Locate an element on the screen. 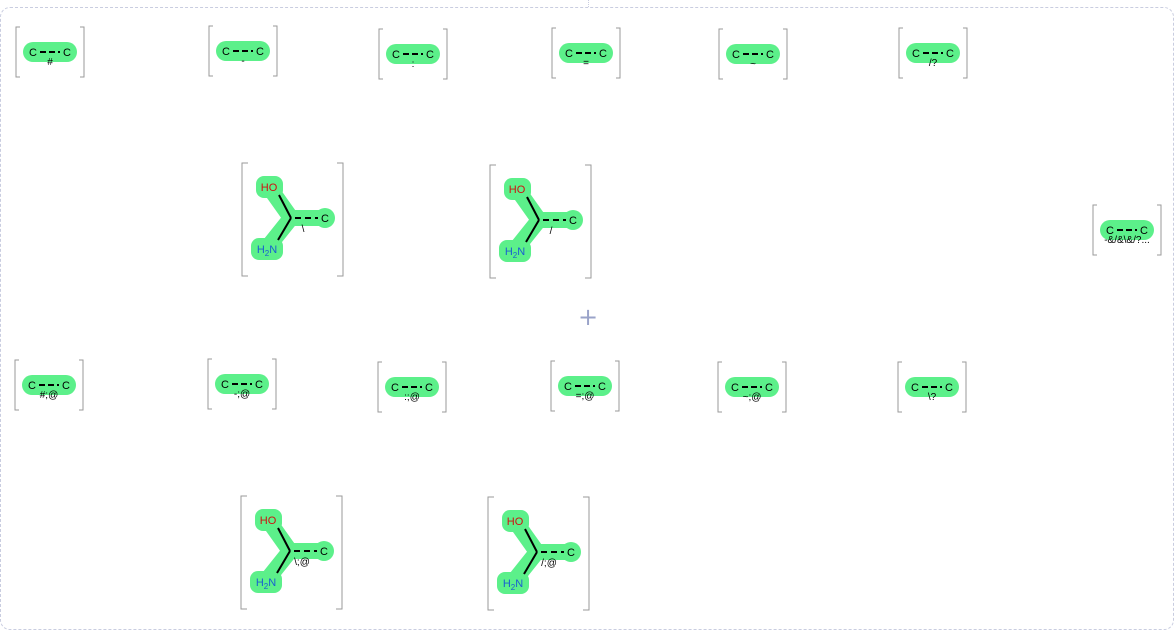  molecule-bond-down-either: C C \? is located at coordinates (932, 387).